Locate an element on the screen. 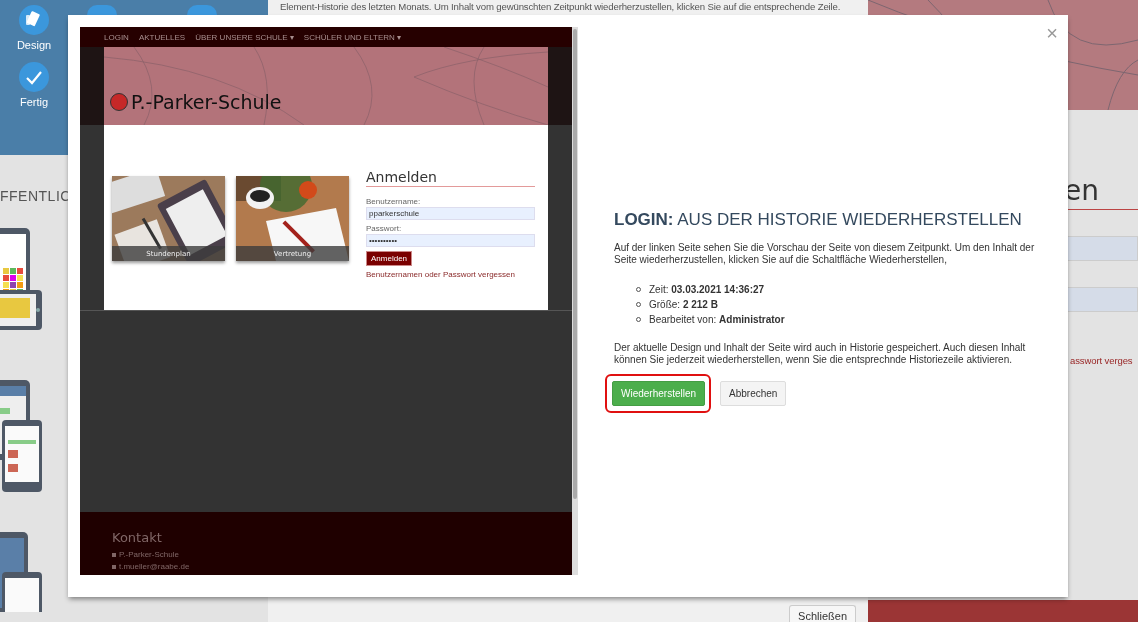 The image size is (1138, 622). field-label: Benutzername: is located at coordinates (393, 201).